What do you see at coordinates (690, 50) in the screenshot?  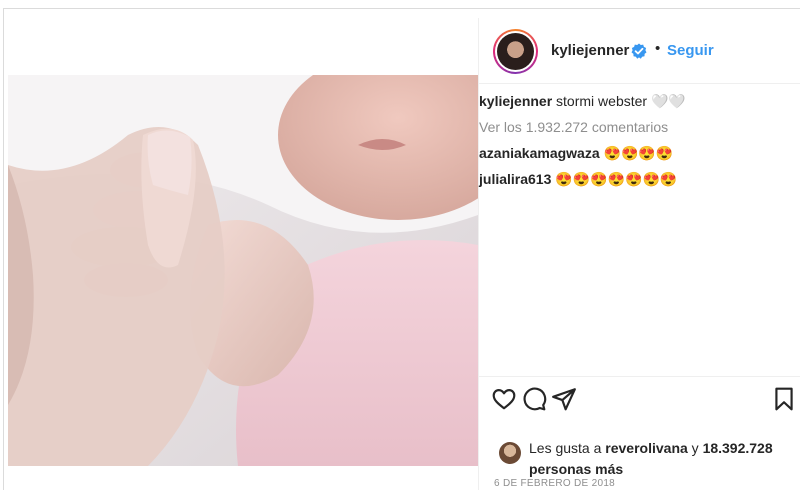 I see `follow-button: Seguir` at bounding box center [690, 50].